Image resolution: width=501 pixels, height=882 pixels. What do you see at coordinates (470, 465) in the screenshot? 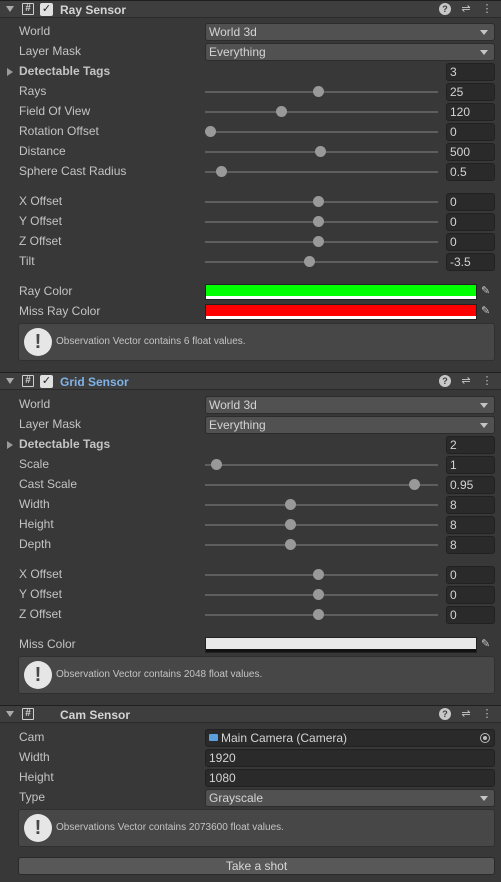
I see `scale-field: 1` at bounding box center [470, 465].